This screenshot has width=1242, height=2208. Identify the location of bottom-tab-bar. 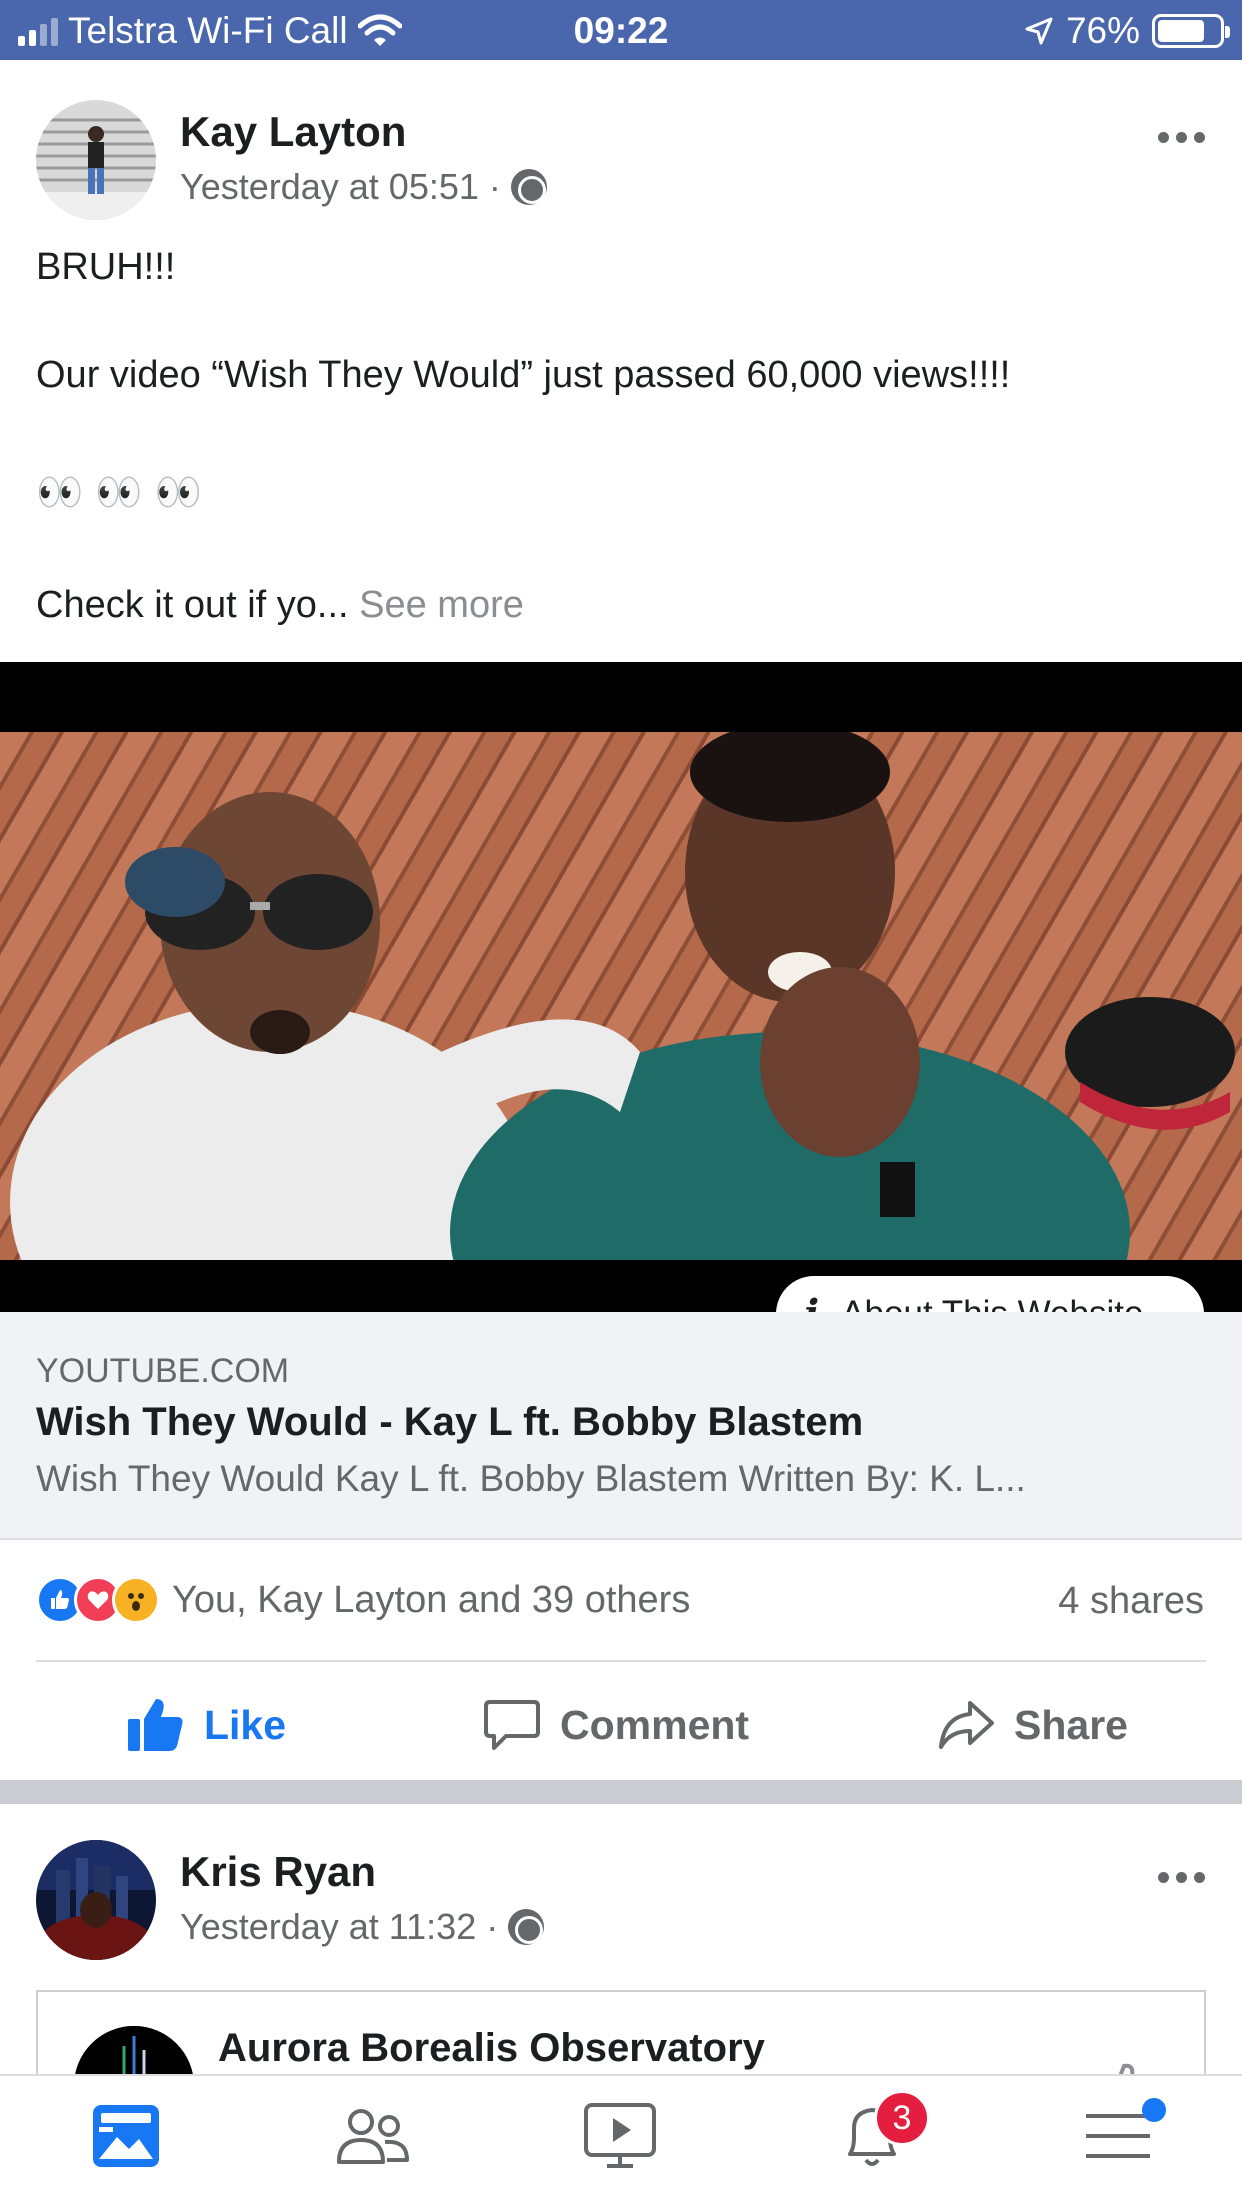
(621, 2141).